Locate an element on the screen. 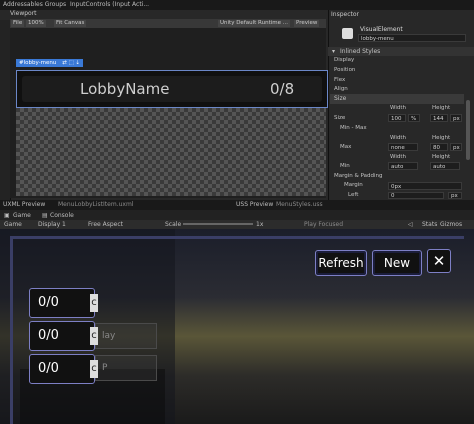 This screenshot has height=424, width=474. margin-label: Margin is located at coordinates (353, 185).